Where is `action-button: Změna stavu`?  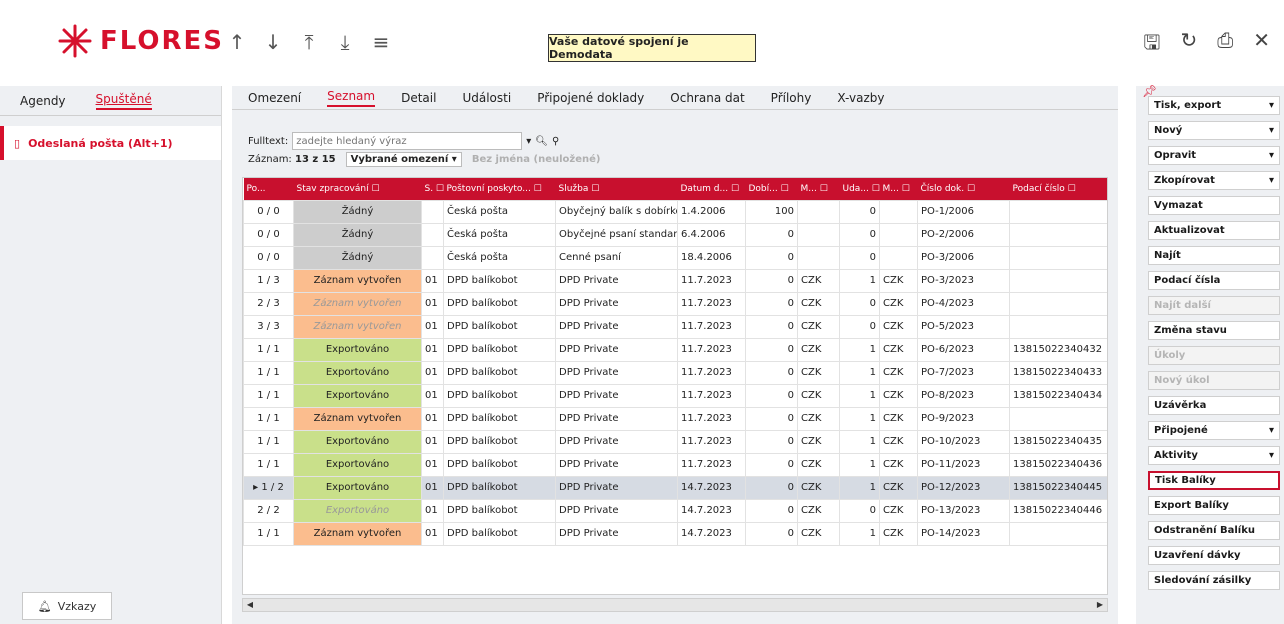
action-button: Změna stavu is located at coordinates (1214, 330).